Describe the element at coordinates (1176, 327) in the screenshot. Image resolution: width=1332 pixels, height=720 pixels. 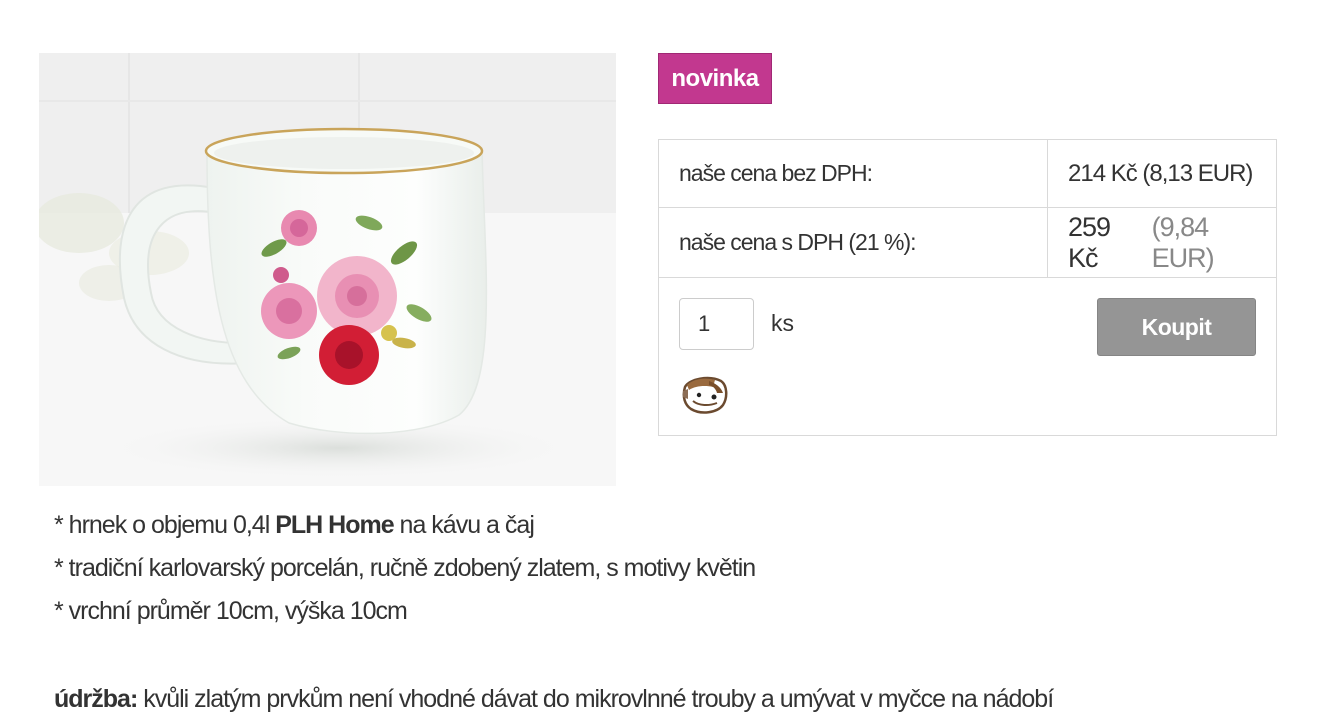
I see `buy-button: Koupit` at that location.